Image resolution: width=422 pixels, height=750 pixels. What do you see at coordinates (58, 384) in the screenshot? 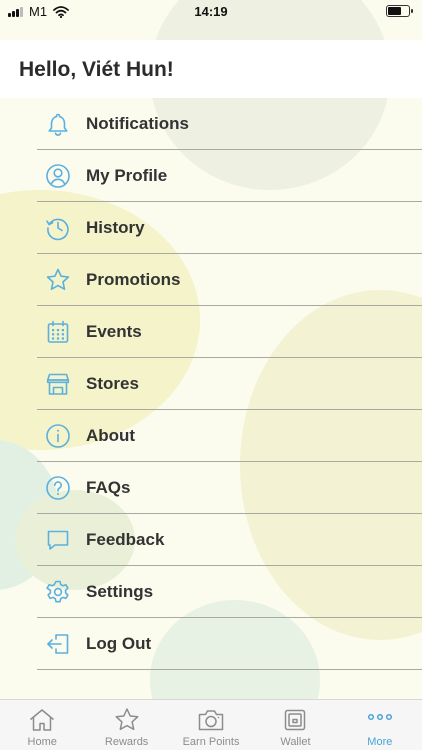
I see `store-icon` at bounding box center [58, 384].